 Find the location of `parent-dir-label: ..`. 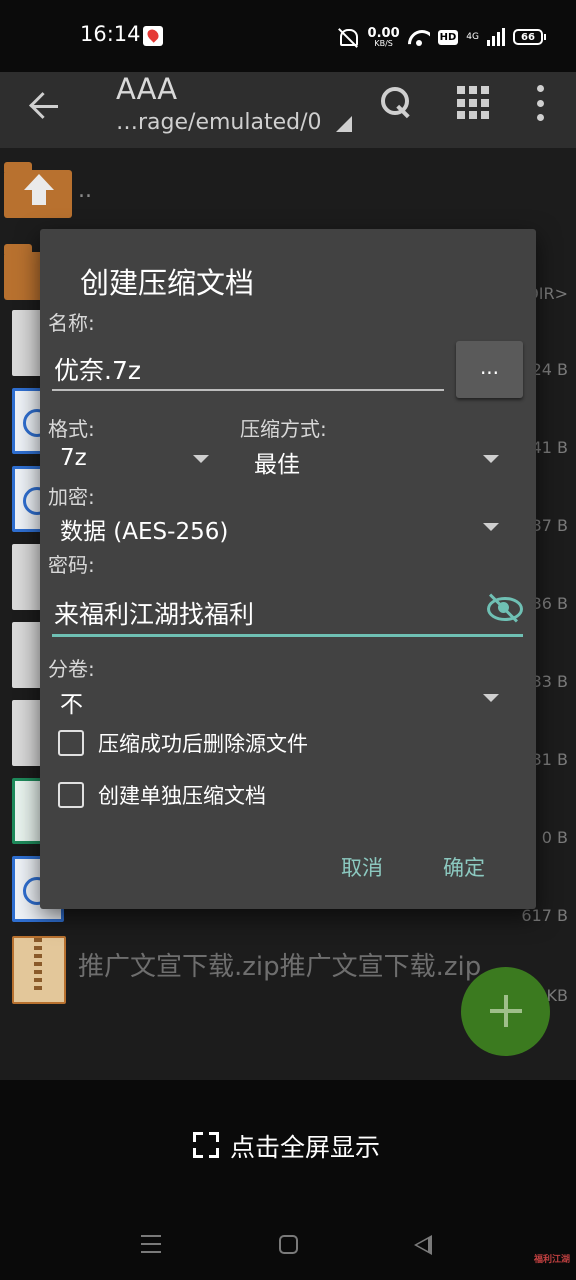

parent-dir-label: .. is located at coordinates (85, 190).